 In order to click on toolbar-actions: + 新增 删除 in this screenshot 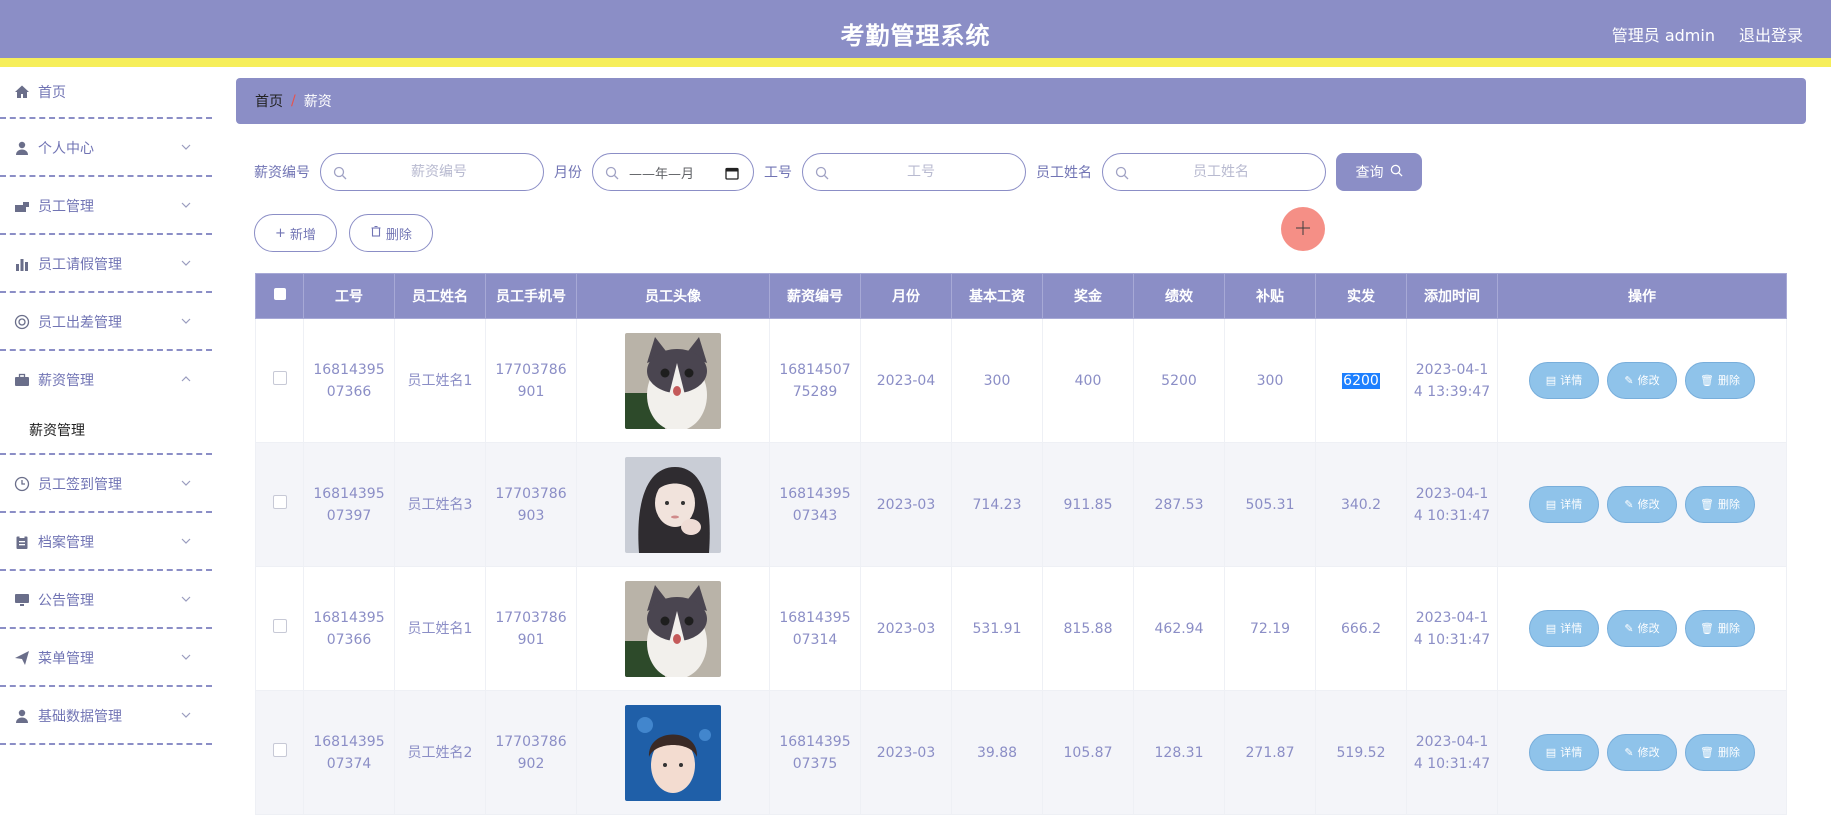, I will do `click(343, 233)`.